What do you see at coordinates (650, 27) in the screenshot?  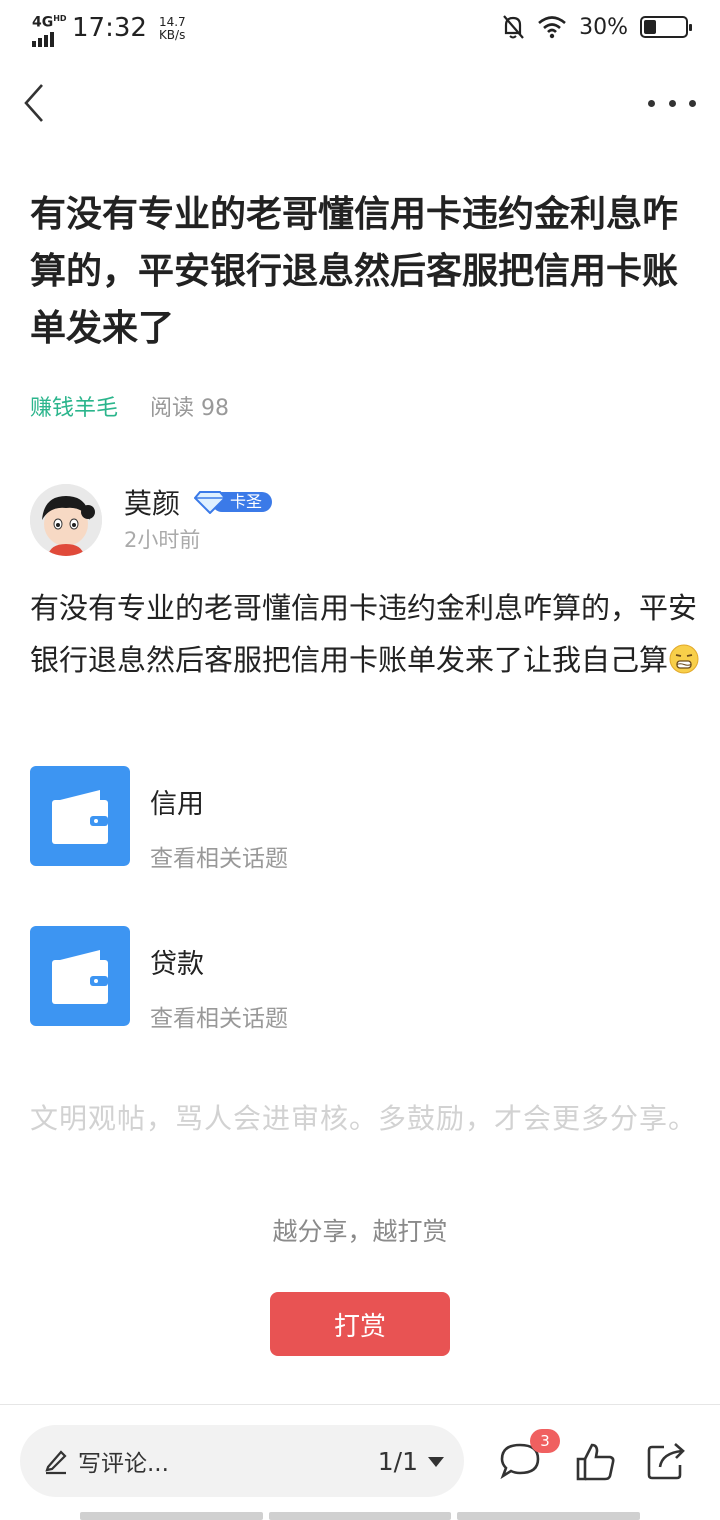 I see `battery-fill` at bounding box center [650, 27].